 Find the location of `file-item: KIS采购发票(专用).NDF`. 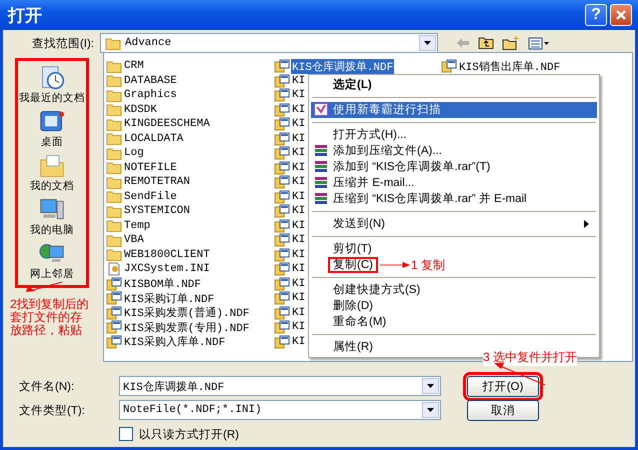

file-item: KIS采购发票(专用).NDF is located at coordinates (186, 327).